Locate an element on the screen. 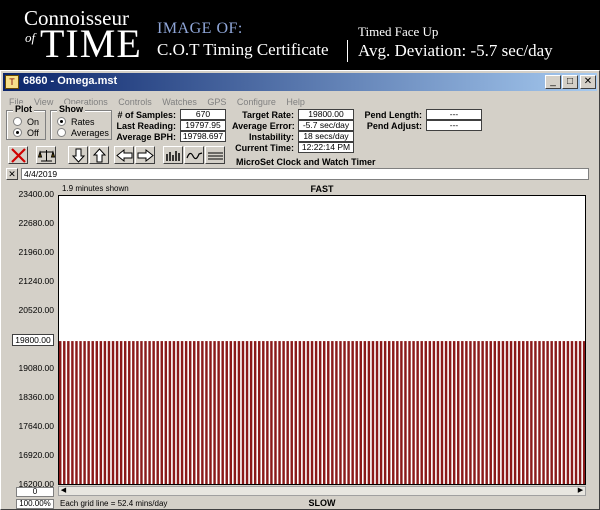  clear-date-button: ✕ is located at coordinates (12, 174).